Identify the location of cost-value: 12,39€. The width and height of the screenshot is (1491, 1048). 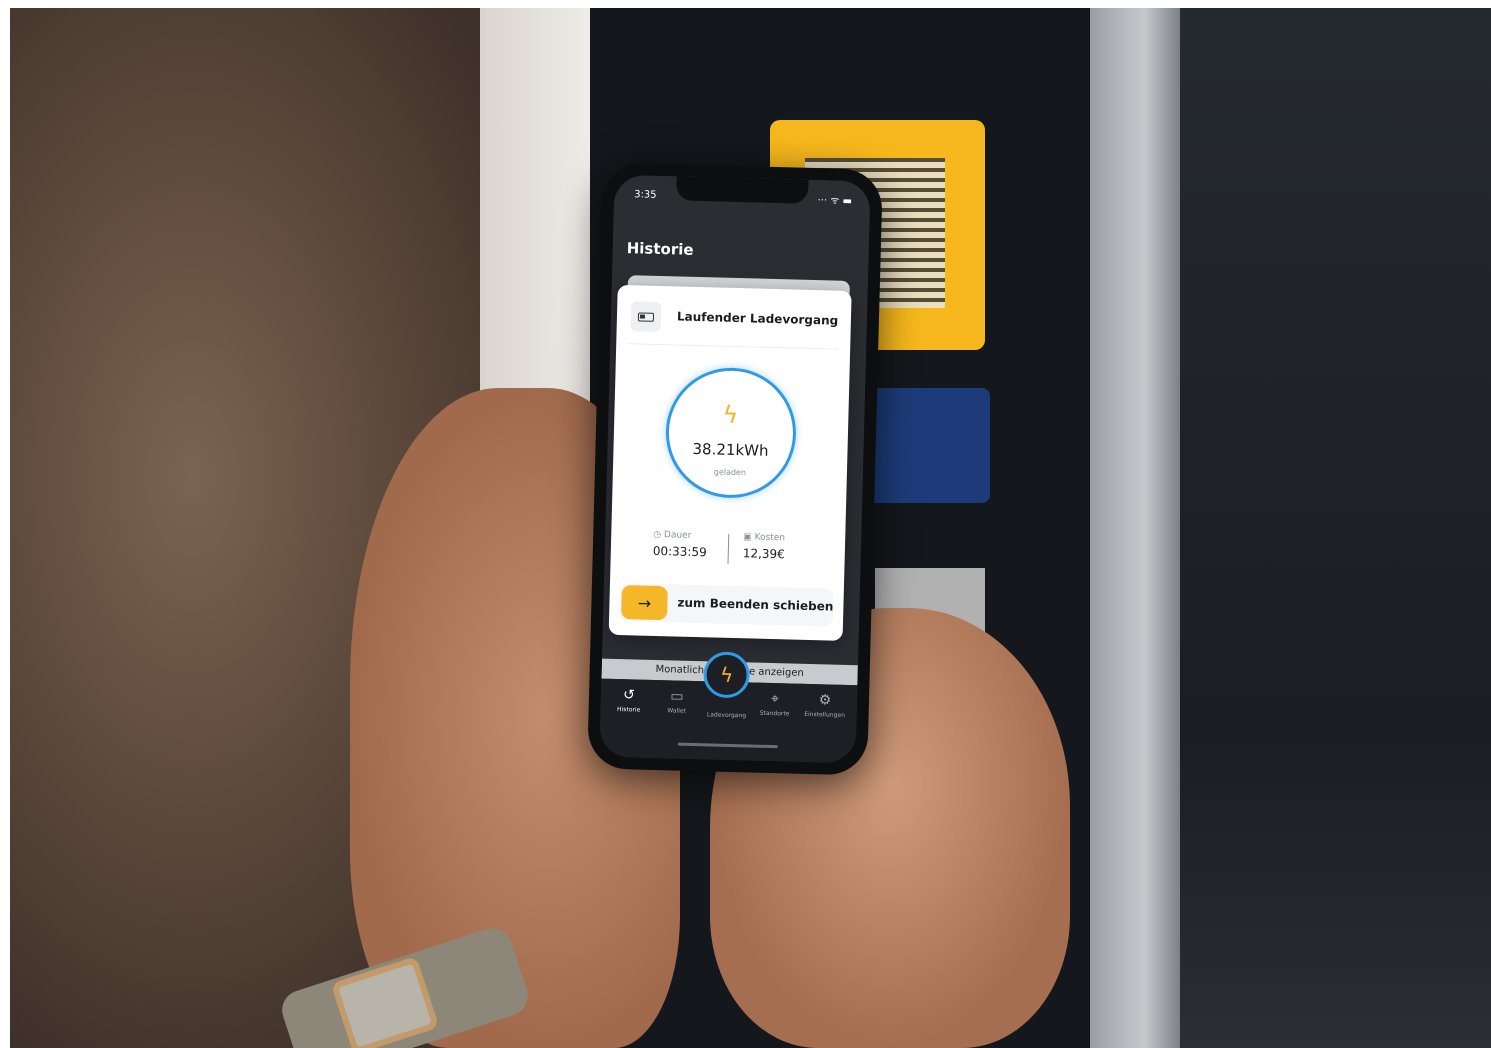
(763, 554).